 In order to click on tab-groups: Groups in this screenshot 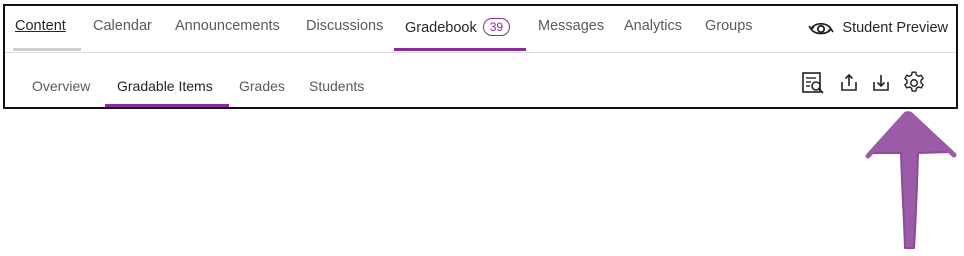, I will do `click(729, 26)`.